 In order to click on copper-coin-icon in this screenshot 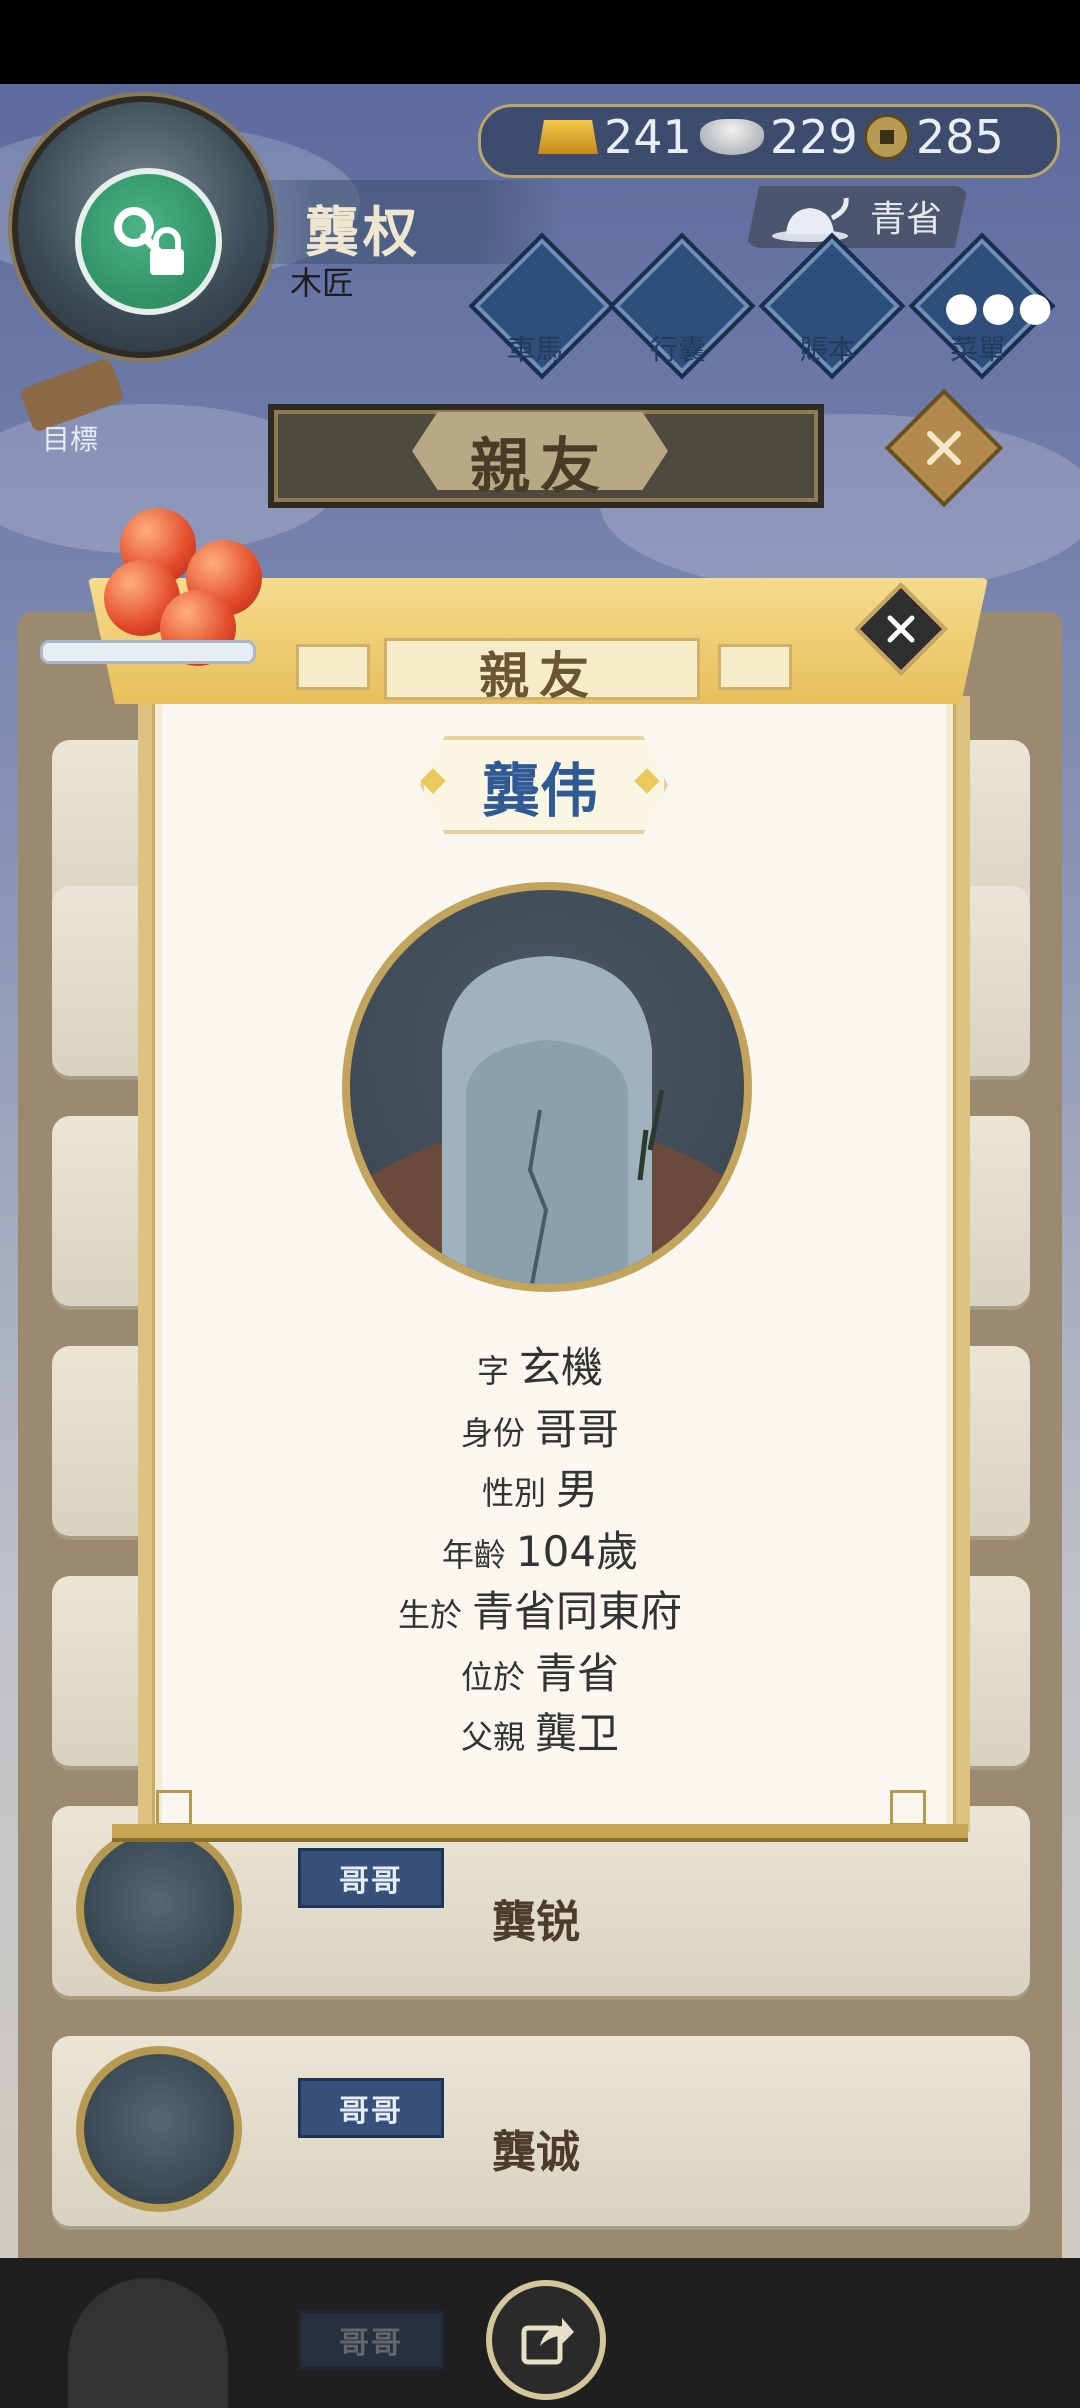, I will do `click(887, 137)`.